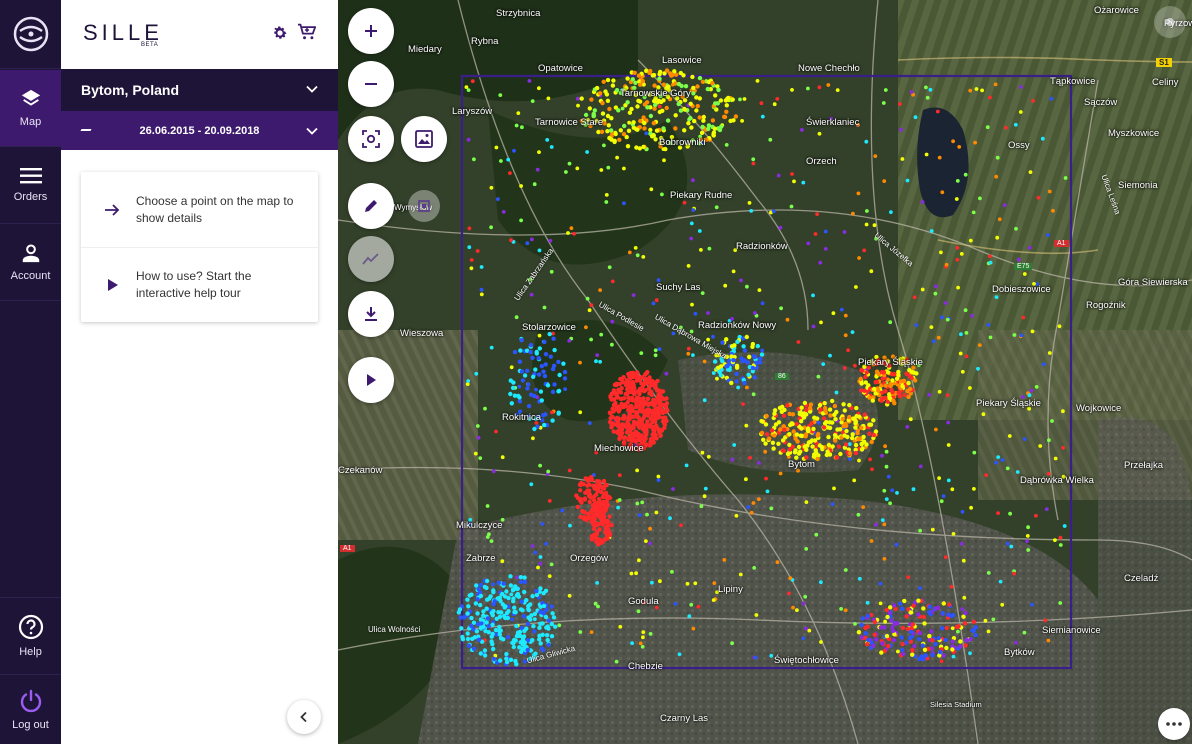 The width and height of the screenshot is (1192, 744). What do you see at coordinates (371, 380) in the screenshot?
I see `play-animation-button` at bounding box center [371, 380].